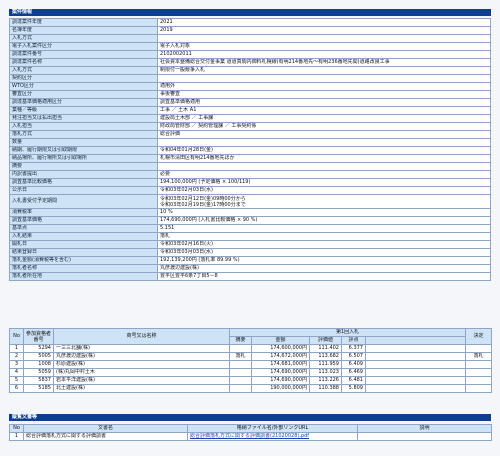 The width and height of the screenshot is (500, 456). What do you see at coordinates (250, 174) in the screenshot?
I see `info-row: 内訳書提出 必要` at bounding box center [250, 174].